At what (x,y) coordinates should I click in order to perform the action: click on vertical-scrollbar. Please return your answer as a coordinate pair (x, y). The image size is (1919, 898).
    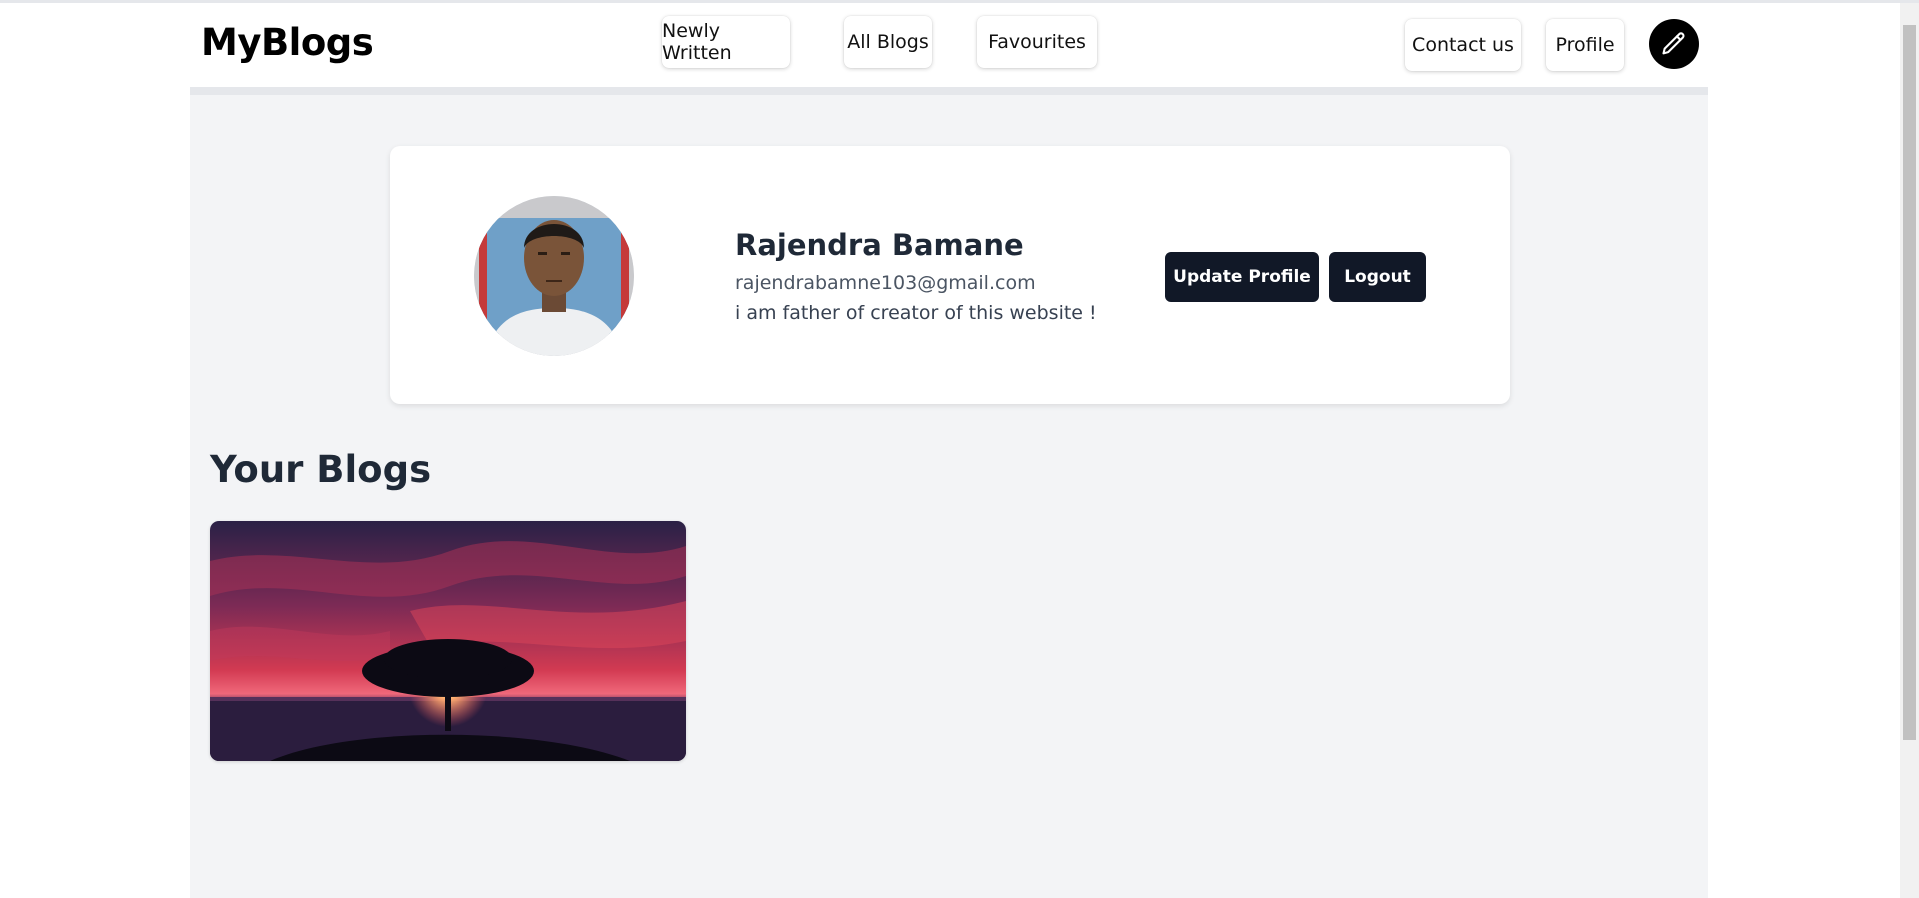
    Looking at the image, I should click on (1909, 450).